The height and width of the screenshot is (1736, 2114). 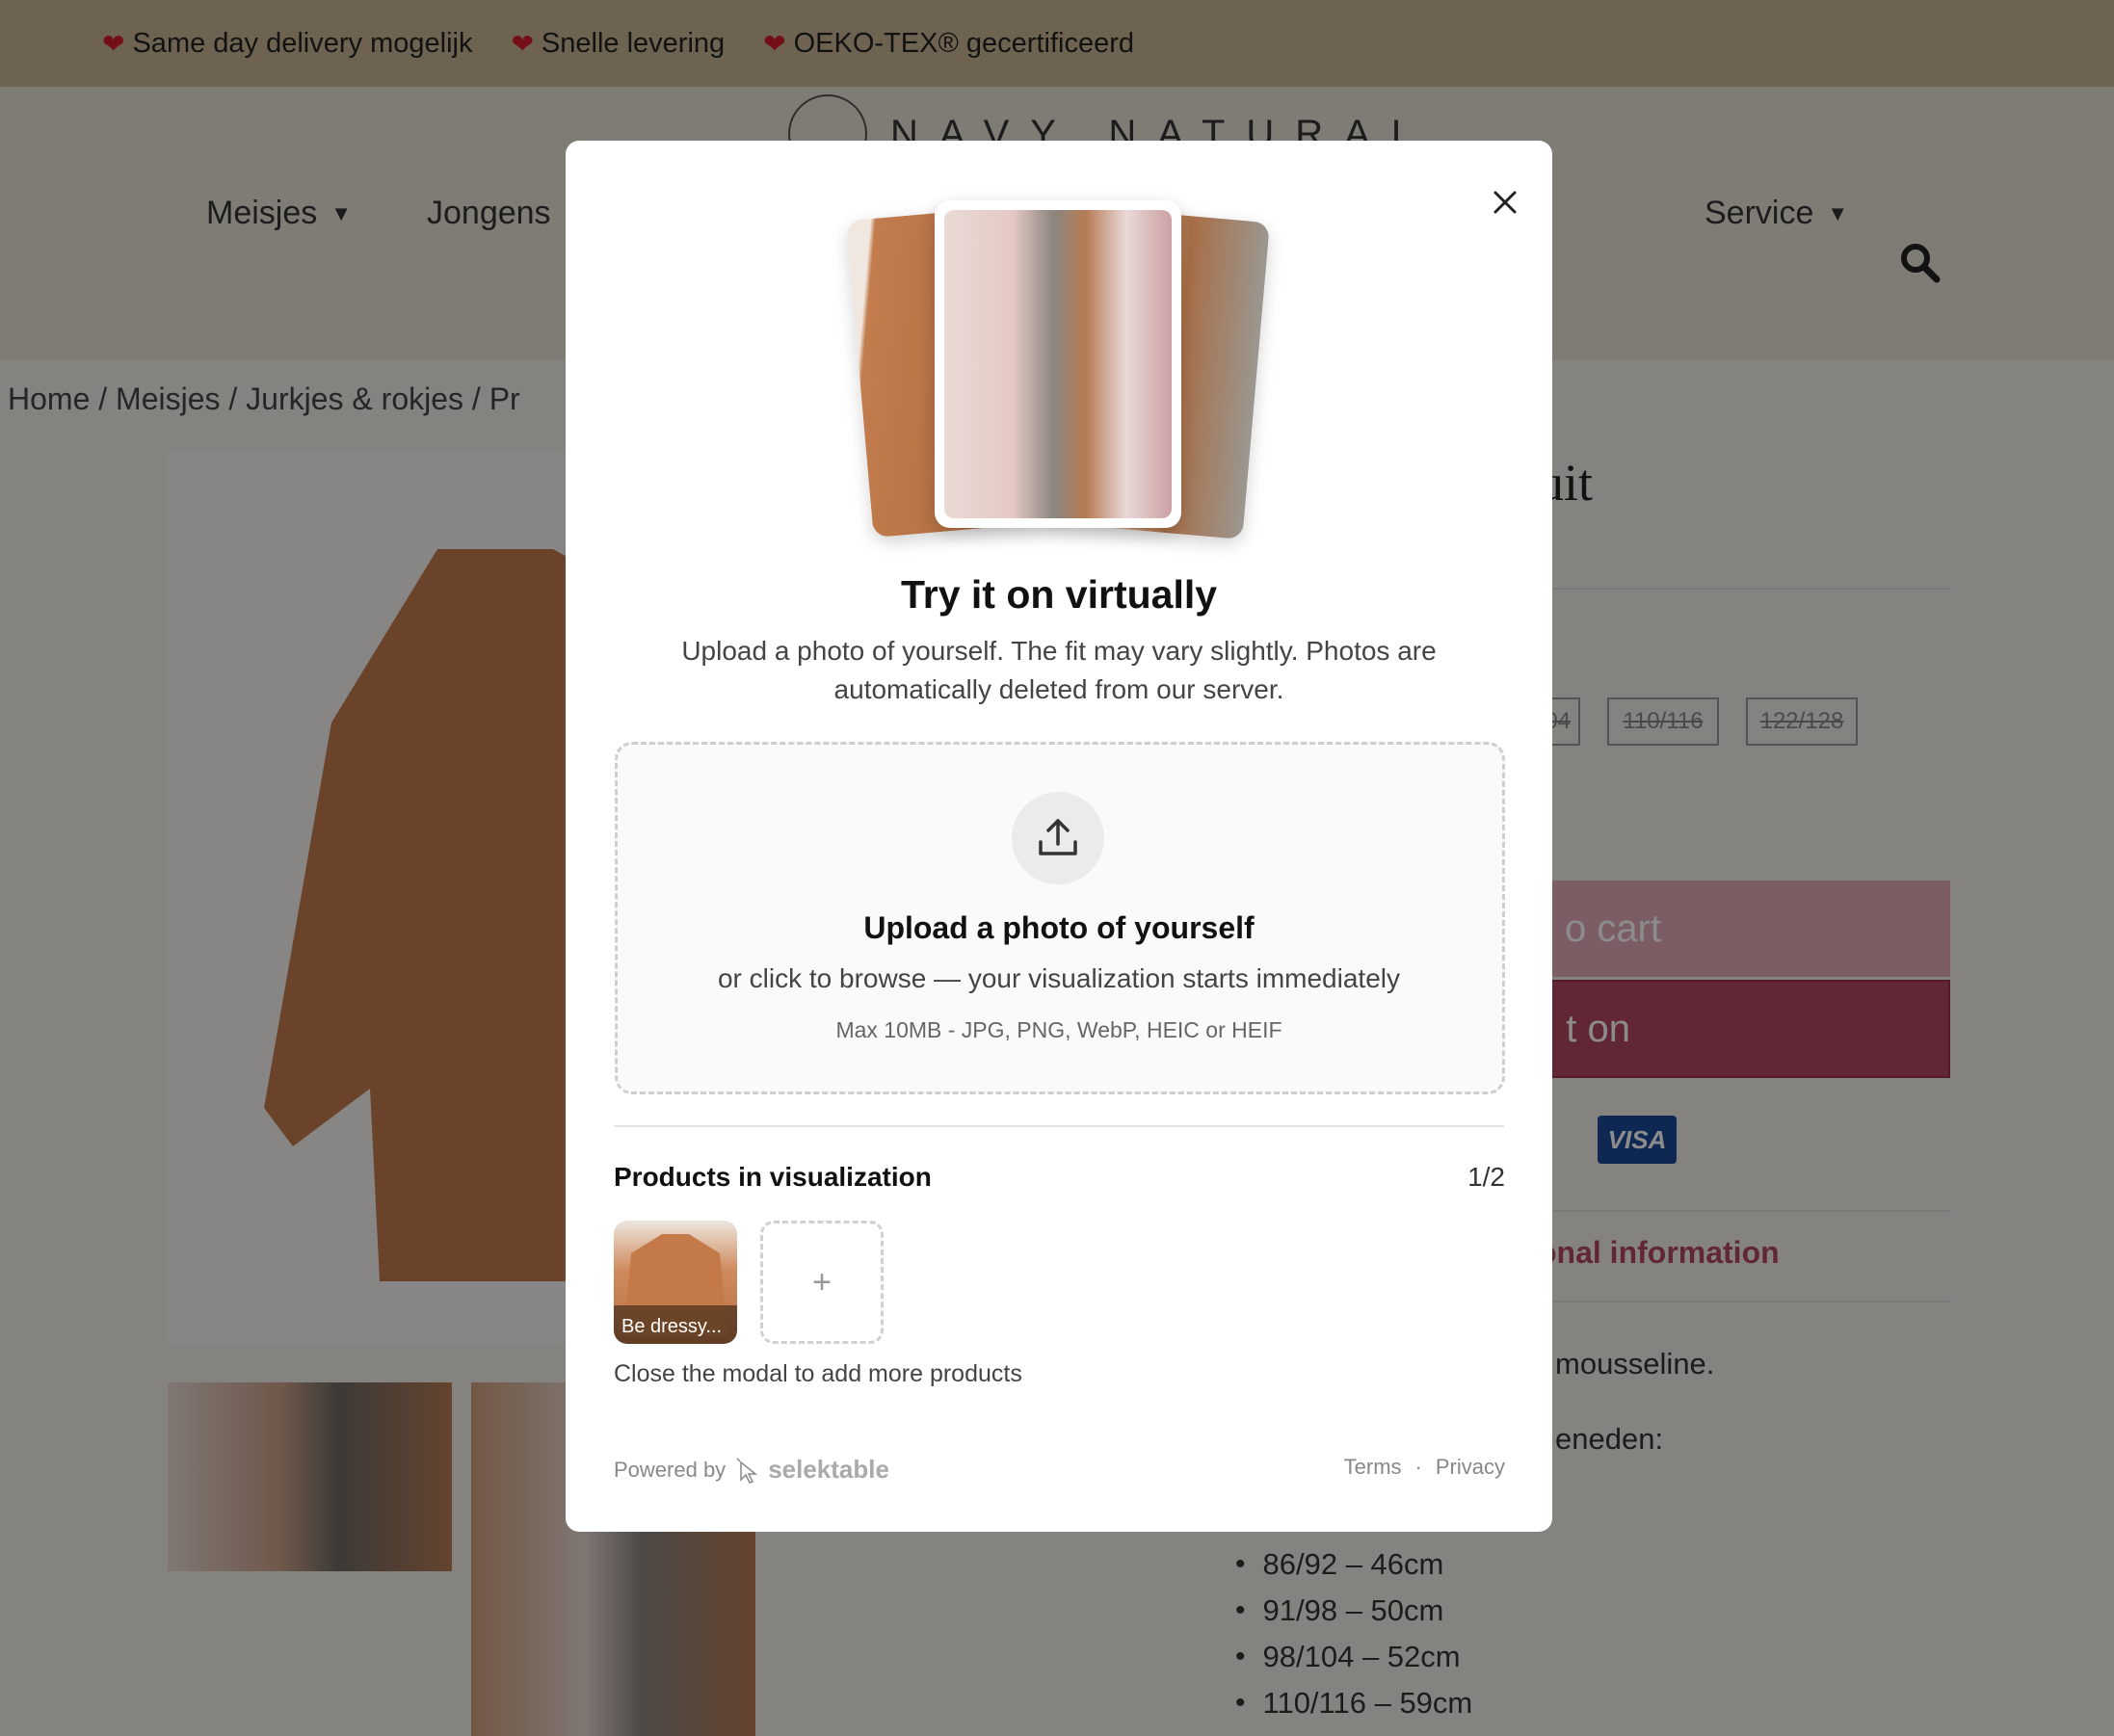 I want to click on products-heading: Products in visualization, so click(x=773, y=1177).